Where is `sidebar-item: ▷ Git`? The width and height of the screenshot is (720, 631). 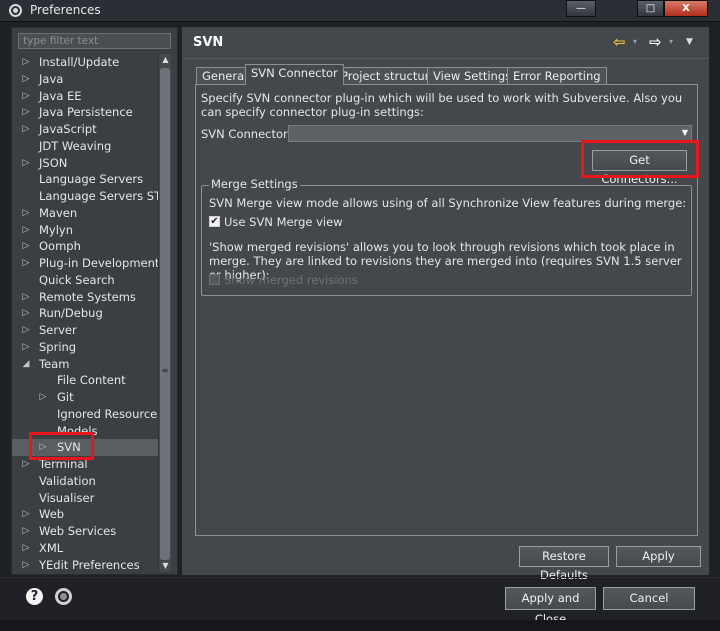
sidebar-item: ▷ Git is located at coordinates (85, 397).